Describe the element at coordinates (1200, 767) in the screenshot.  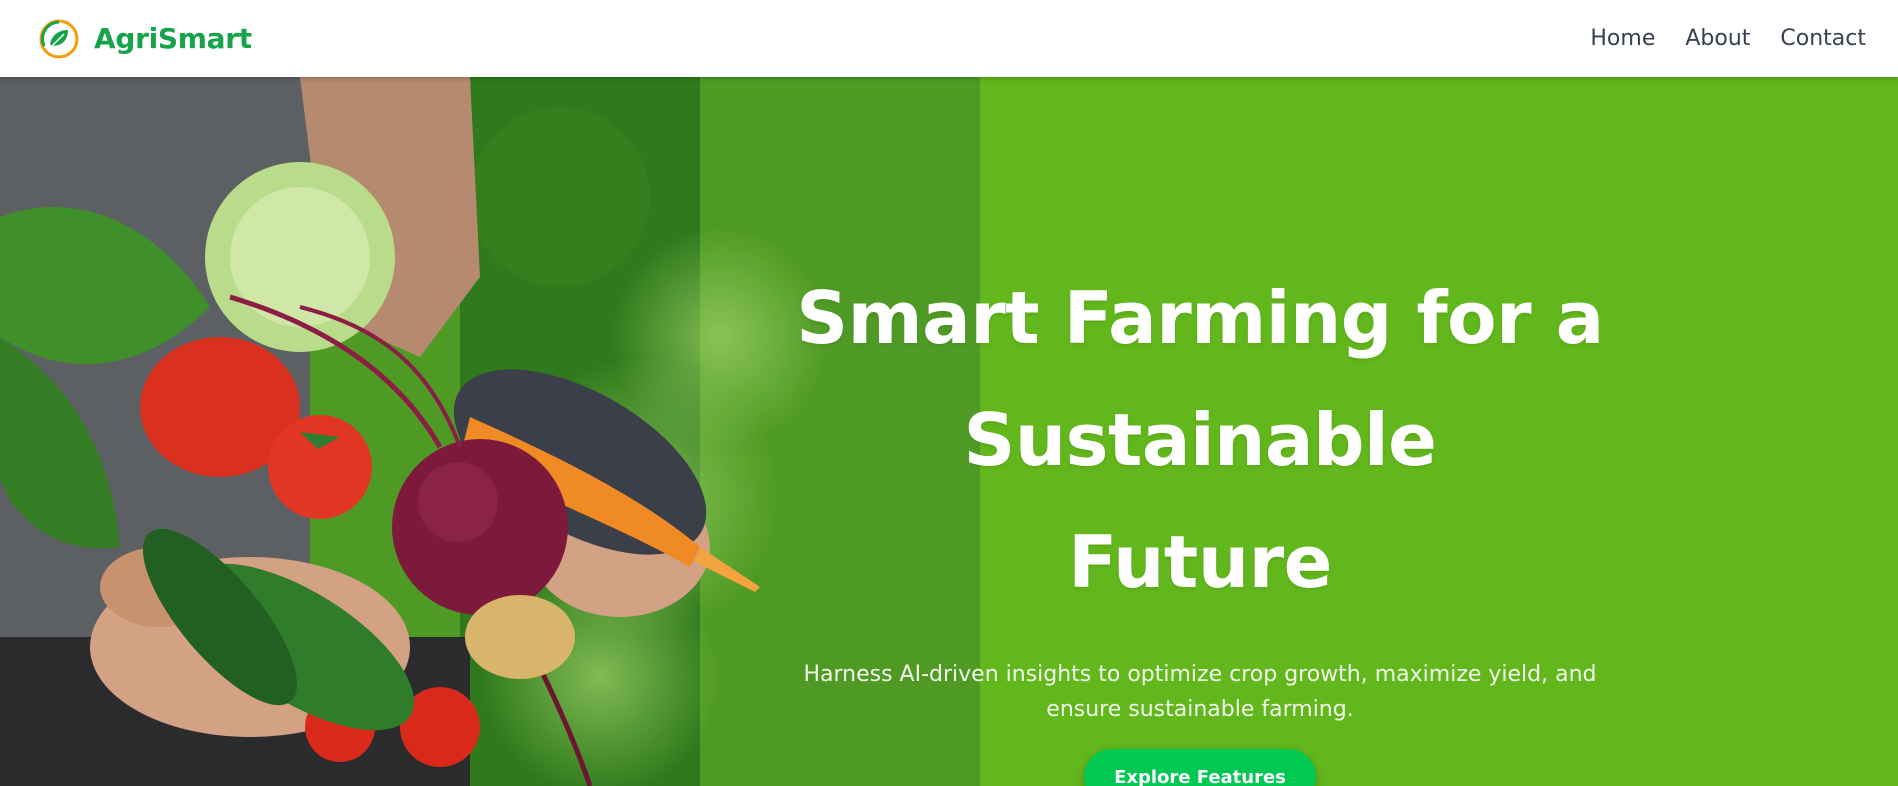
I see `explore-features-button: Explore Features` at that location.